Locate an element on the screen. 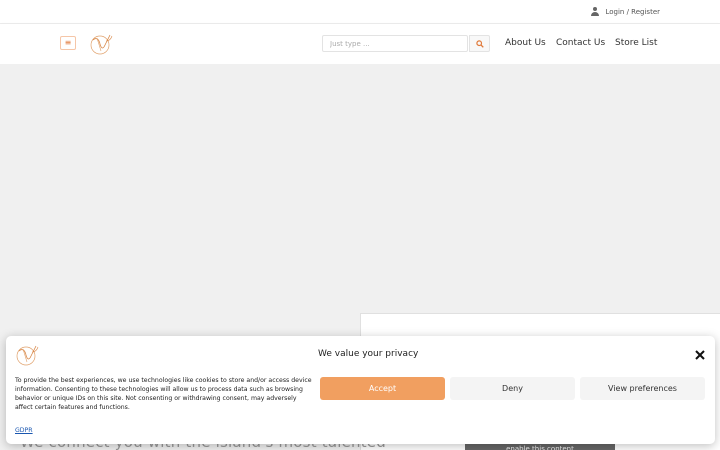  cookie-banner-logo is located at coordinates (27, 355).